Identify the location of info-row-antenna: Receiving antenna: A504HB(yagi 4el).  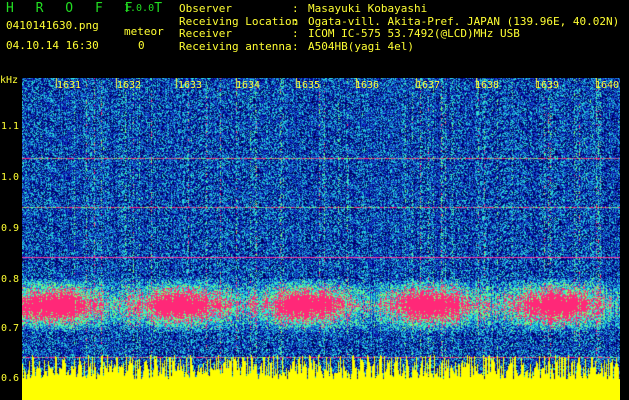
(296, 46).